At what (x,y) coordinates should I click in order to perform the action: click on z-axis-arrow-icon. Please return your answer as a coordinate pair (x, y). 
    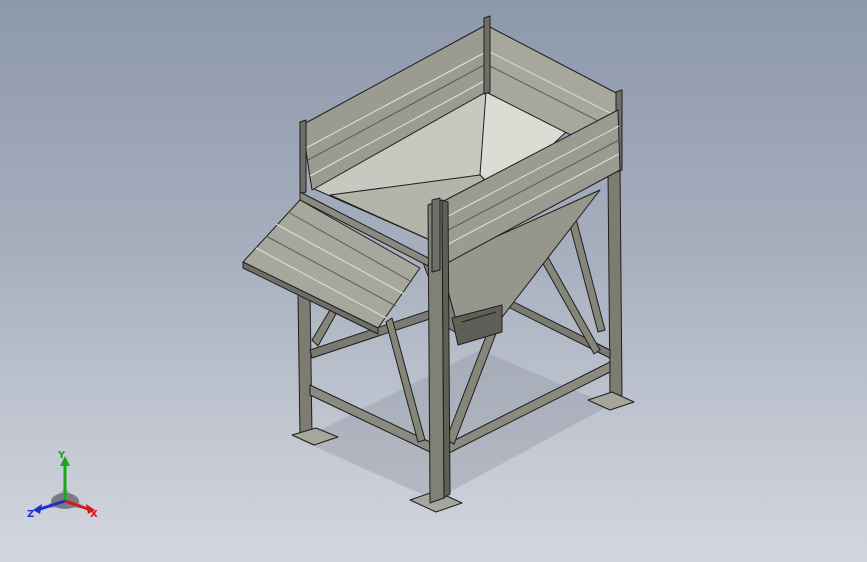
    Looking at the image, I should click on (37, 509).